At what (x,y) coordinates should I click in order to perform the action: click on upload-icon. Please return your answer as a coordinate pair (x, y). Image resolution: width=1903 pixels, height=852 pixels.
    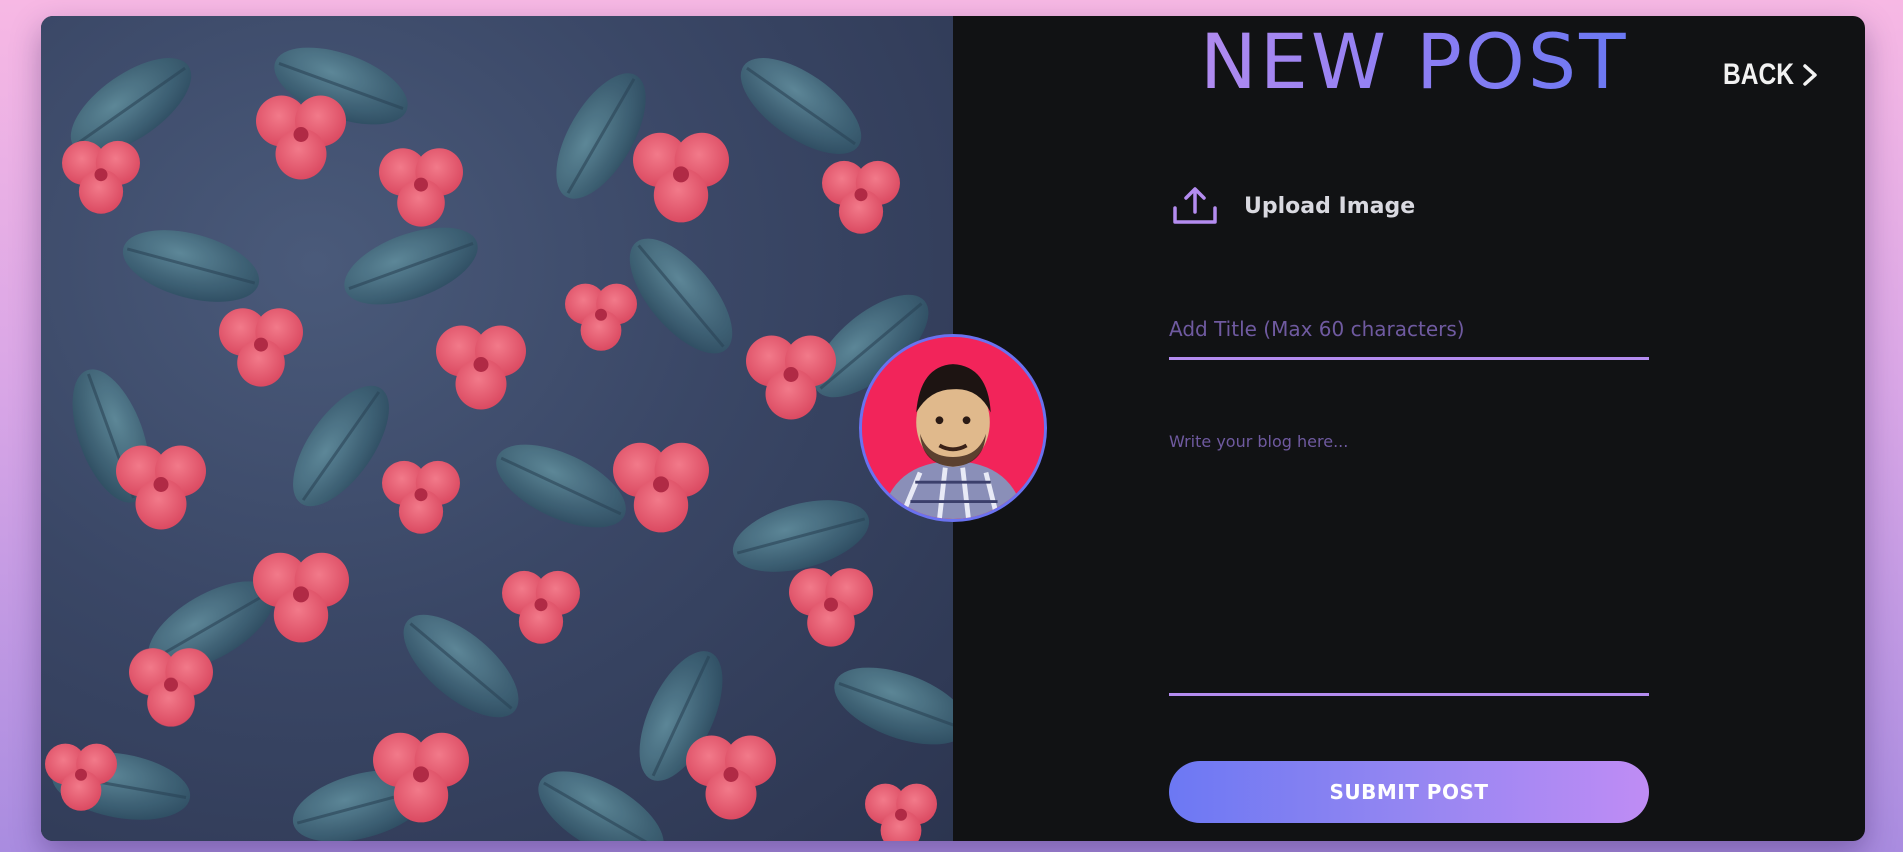
    Looking at the image, I should click on (1195, 205).